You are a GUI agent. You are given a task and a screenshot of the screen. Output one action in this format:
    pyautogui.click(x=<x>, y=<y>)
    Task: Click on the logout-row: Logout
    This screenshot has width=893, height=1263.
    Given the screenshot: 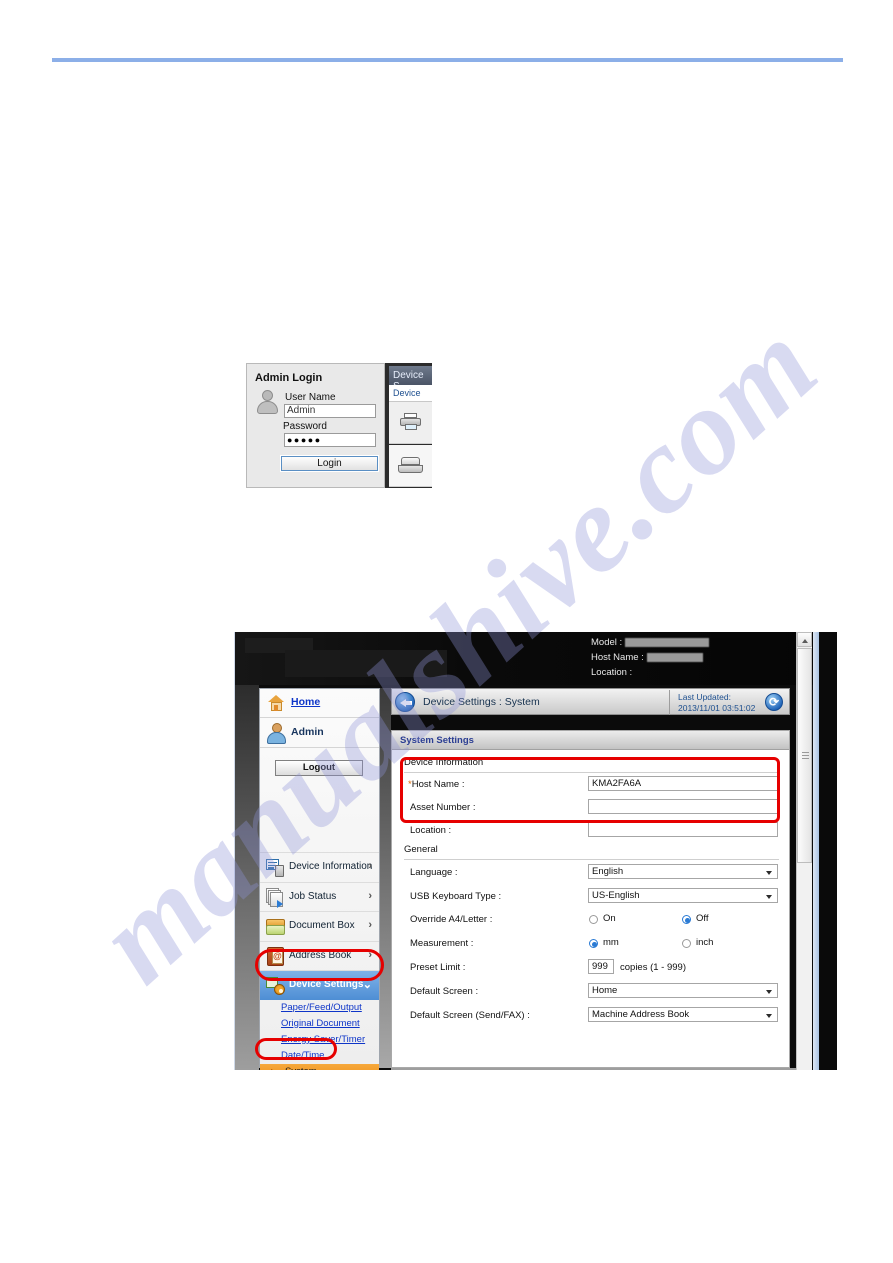 What is the action you would take?
    pyautogui.click(x=319, y=771)
    